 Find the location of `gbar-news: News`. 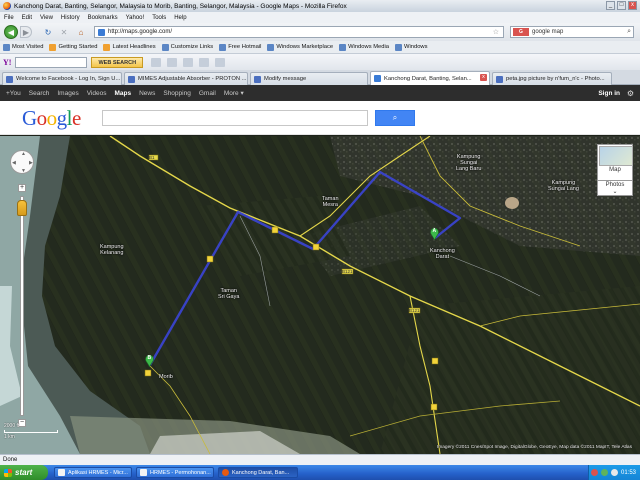

gbar-news: News is located at coordinates (147, 93).